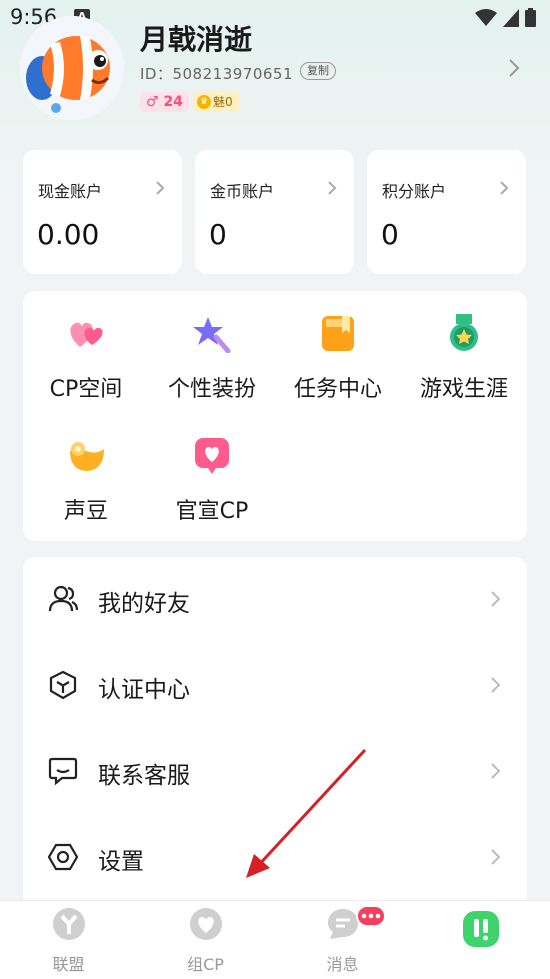 This screenshot has height=979, width=550. I want to click on bean-icon, so click(87, 456).